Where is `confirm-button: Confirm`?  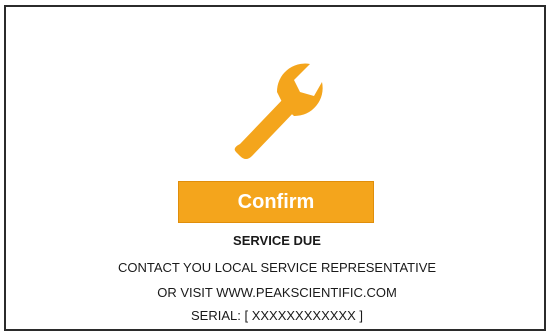 confirm-button: Confirm is located at coordinates (276, 202).